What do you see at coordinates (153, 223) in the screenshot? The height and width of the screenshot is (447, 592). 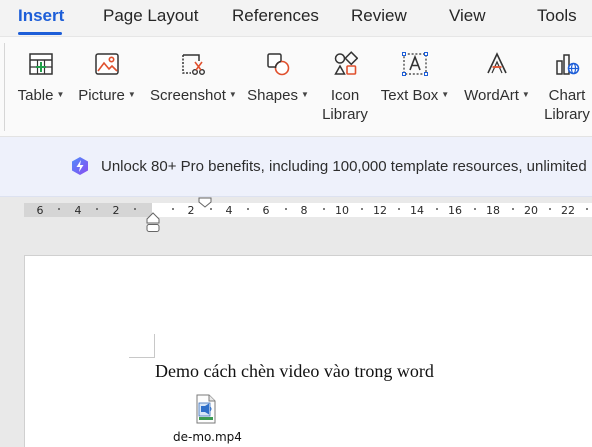 I see `hanging-indent-marker` at bounding box center [153, 223].